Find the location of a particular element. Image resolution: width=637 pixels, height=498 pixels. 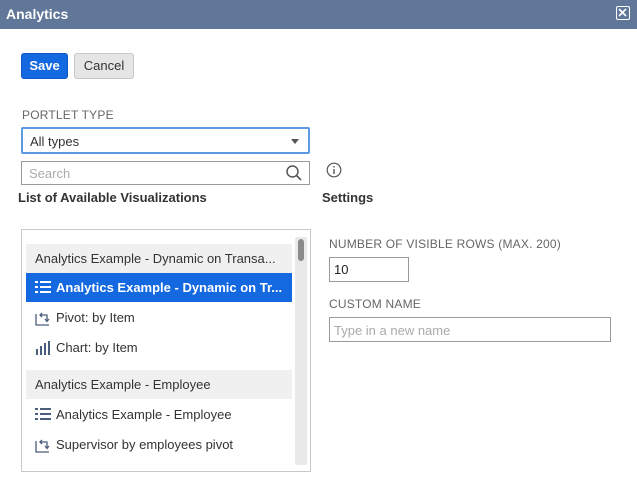

portlet-type-label: PORTLET TYPE is located at coordinates (68, 115).